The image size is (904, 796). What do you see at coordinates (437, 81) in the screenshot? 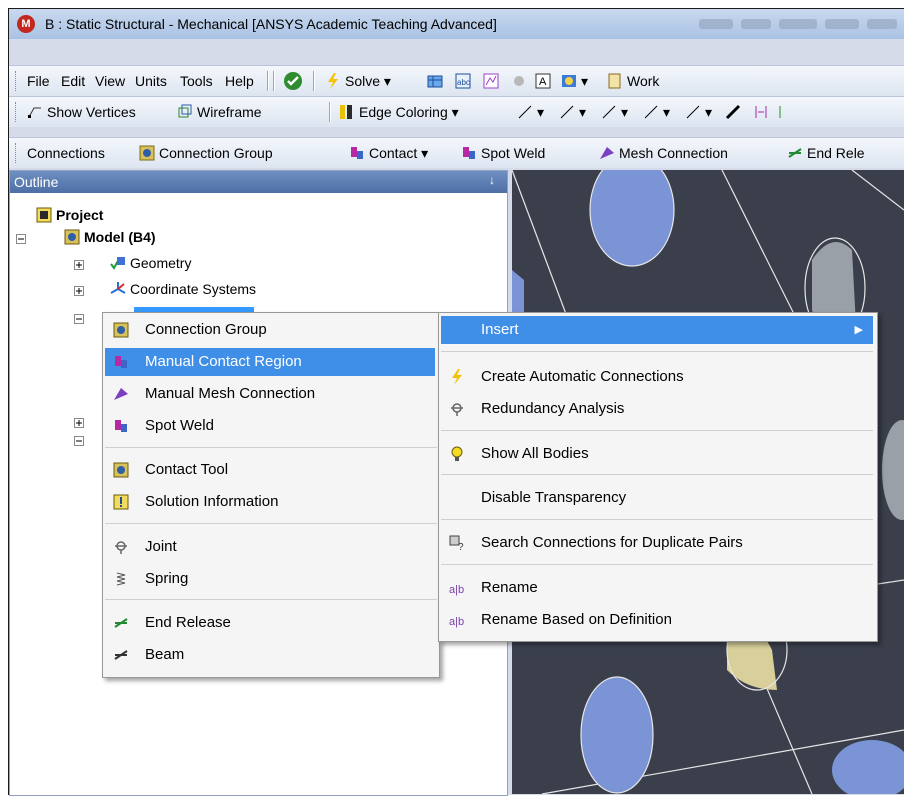
I see `table-icon` at bounding box center [437, 81].